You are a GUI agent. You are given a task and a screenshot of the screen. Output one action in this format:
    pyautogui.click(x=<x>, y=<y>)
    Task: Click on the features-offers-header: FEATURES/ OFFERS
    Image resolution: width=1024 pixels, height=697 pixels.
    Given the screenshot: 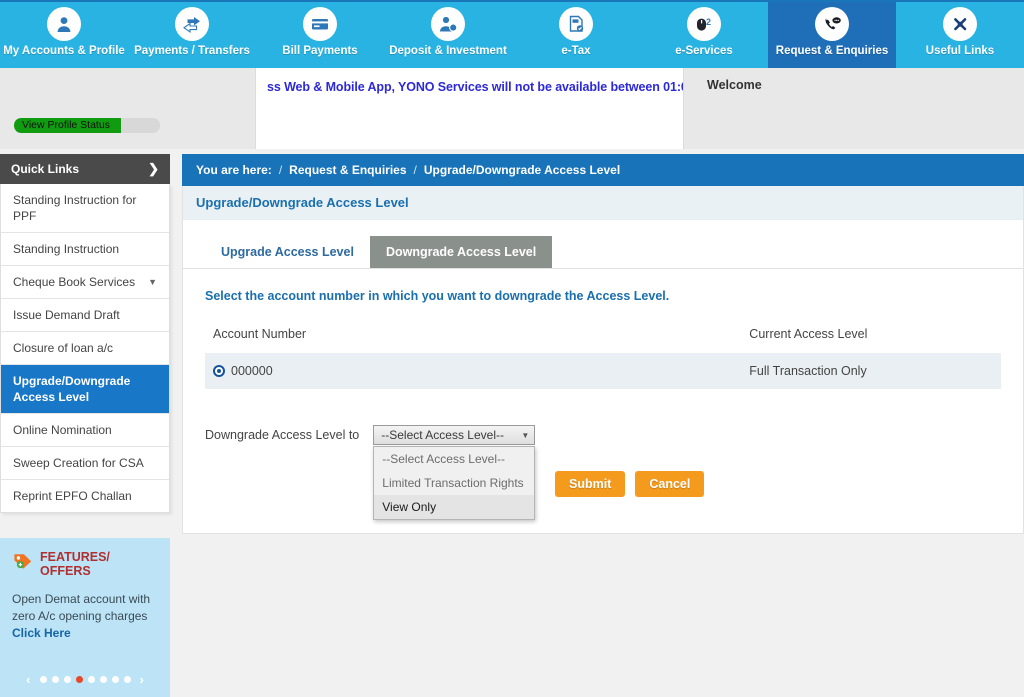 What is the action you would take?
    pyautogui.click(x=85, y=564)
    